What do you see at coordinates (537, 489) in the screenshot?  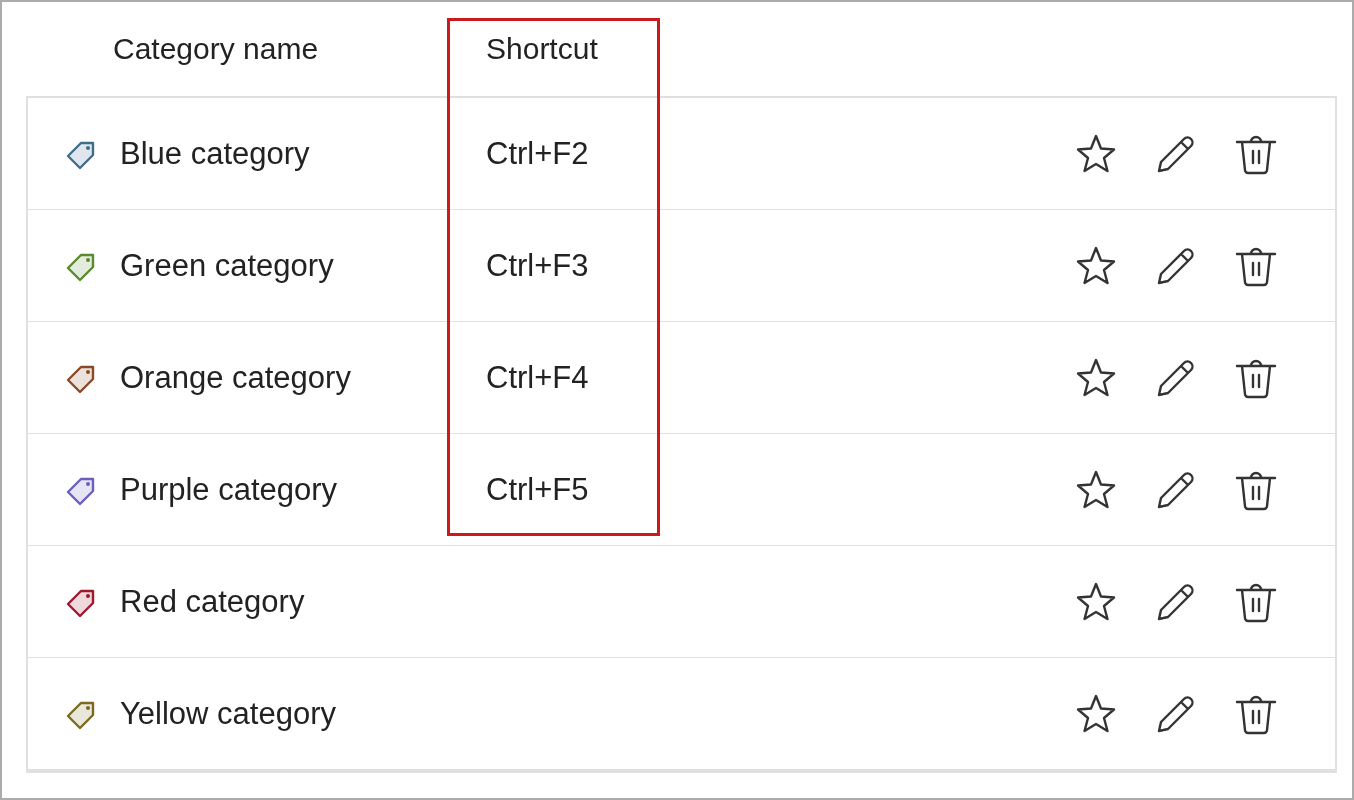 I see `shortcut-text: Ctrl+F5` at bounding box center [537, 489].